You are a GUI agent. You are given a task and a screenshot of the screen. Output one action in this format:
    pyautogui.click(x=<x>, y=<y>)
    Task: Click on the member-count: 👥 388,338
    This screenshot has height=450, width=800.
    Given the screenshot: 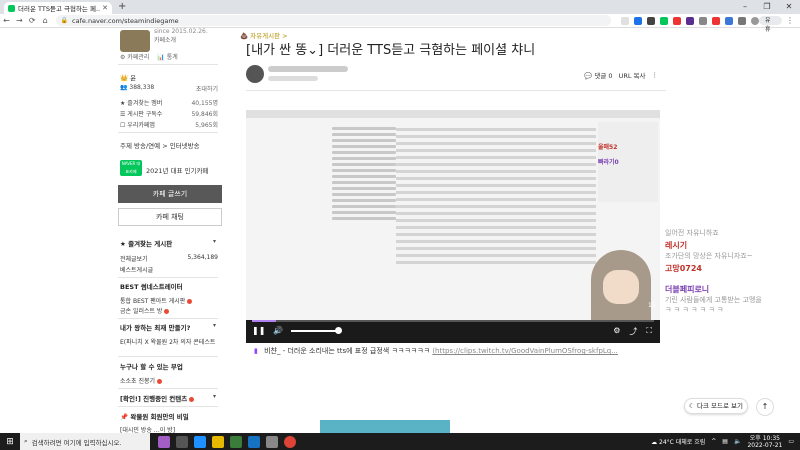 What is the action you would take?
    pyautogui.click(x=137, y=88)
    